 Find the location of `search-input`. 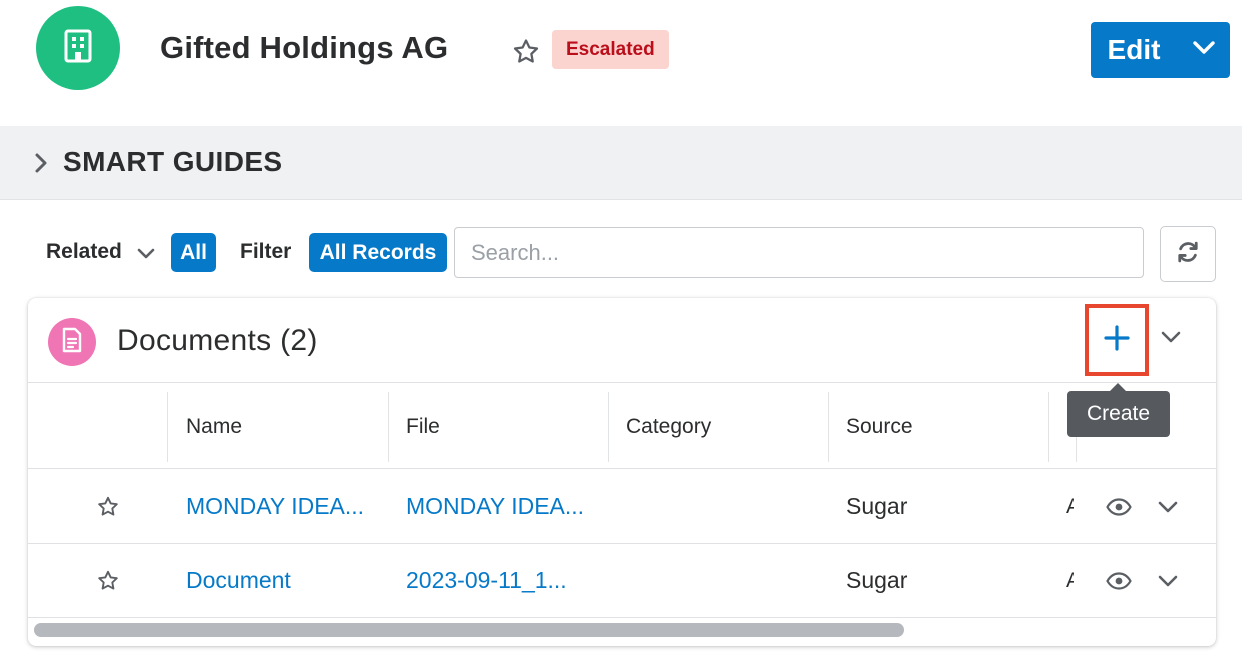

search-input is located at coordinates (799, 252).